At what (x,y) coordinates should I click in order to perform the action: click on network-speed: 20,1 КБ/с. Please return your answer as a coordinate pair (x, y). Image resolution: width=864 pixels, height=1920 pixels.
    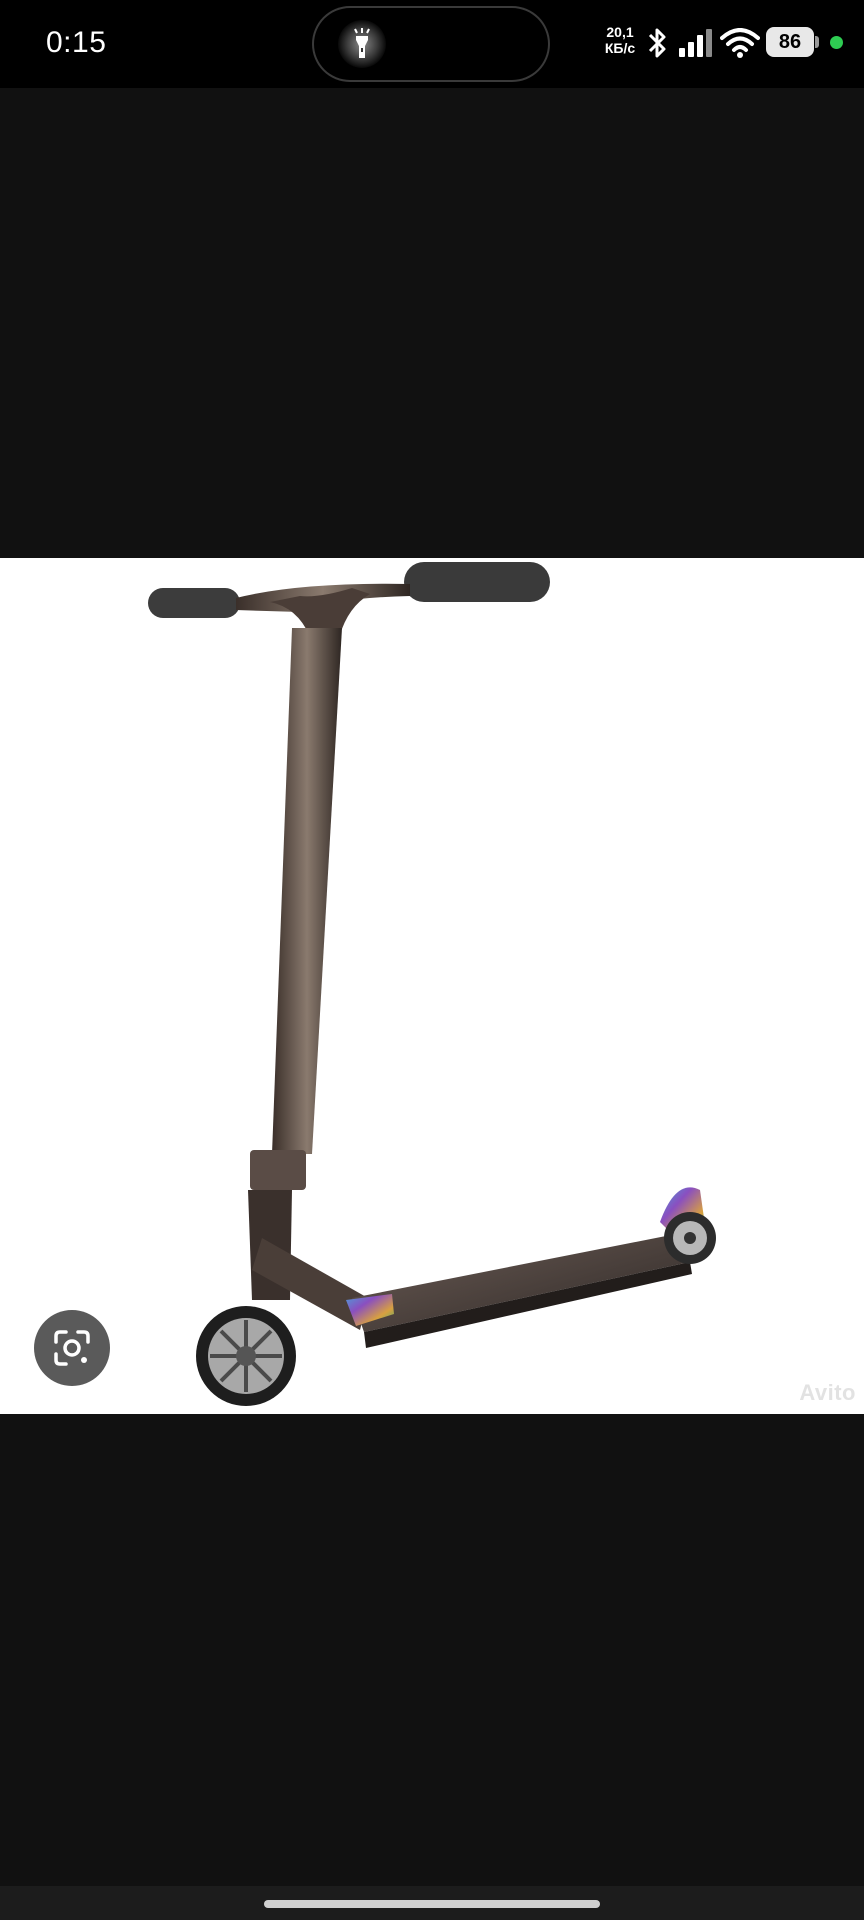
    Looking at the image, I should click on (620, 40).